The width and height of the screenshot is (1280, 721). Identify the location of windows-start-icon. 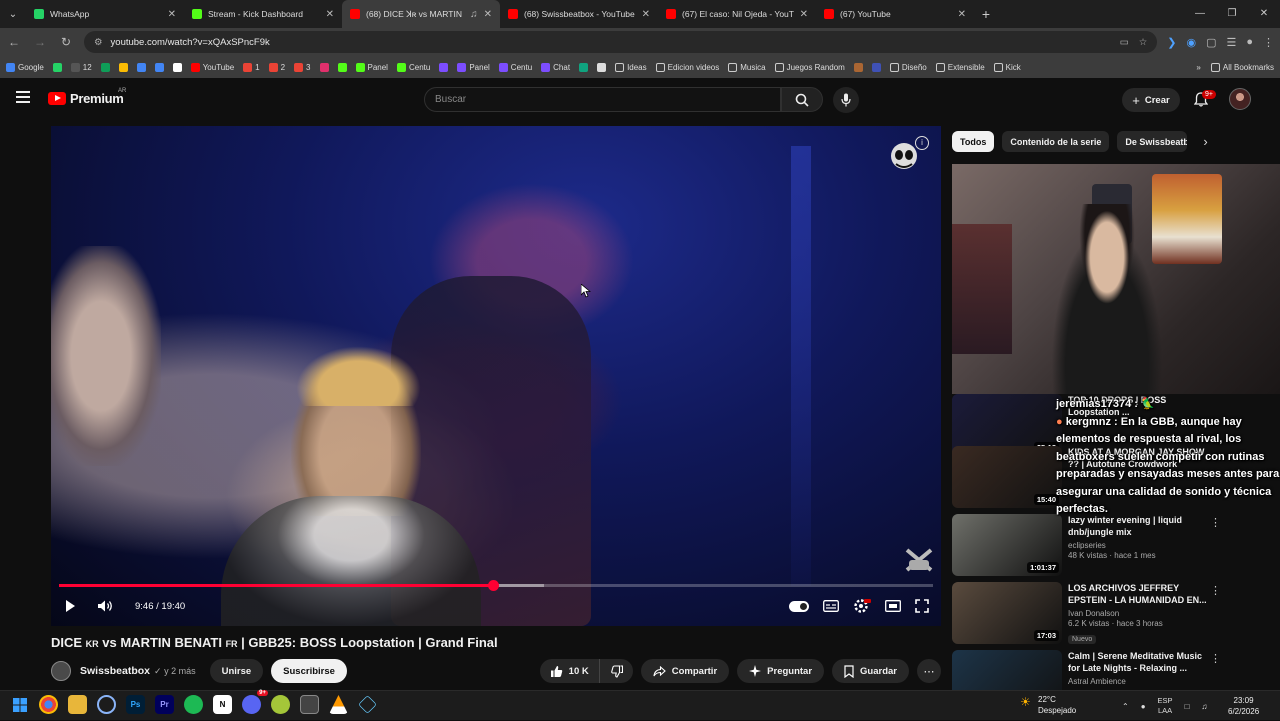
(19, 704).